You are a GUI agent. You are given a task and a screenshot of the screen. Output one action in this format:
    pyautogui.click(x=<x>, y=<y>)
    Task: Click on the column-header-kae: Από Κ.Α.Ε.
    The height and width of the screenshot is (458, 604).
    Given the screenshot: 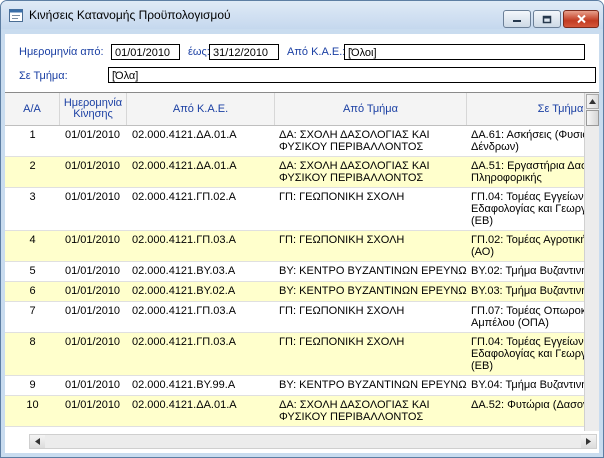 What is the action you would take?
    pyautogui.click(x=201, y=109)
    